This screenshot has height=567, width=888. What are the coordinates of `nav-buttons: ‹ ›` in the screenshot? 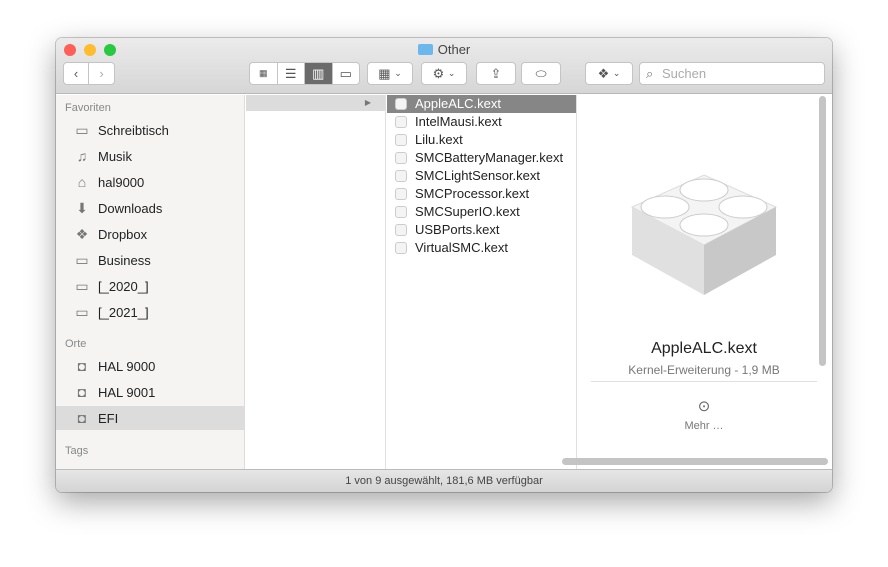 It's located at (89, 73).